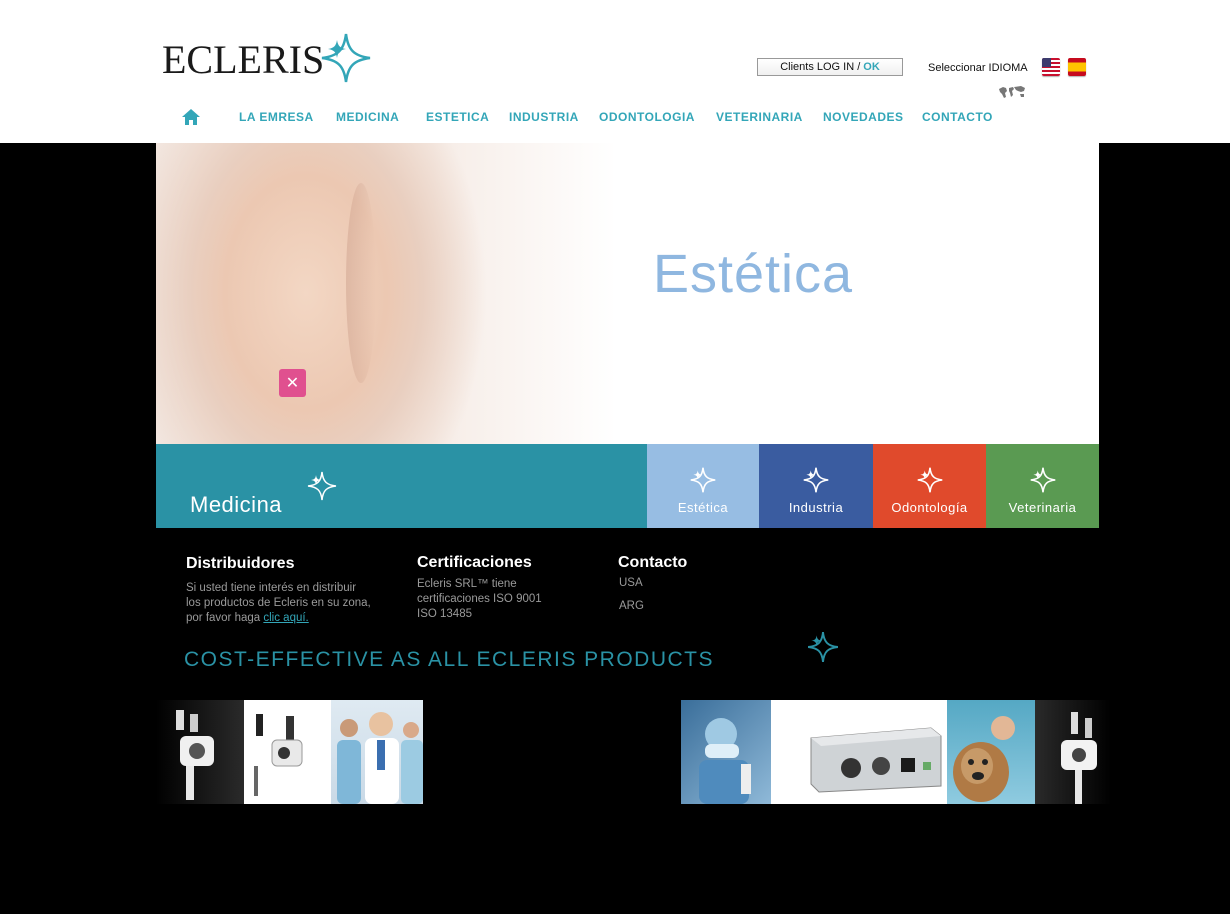  Describe the element at coordinates (816, 507) in the screenshot. I see `category-industria-label: Industria` at that location.